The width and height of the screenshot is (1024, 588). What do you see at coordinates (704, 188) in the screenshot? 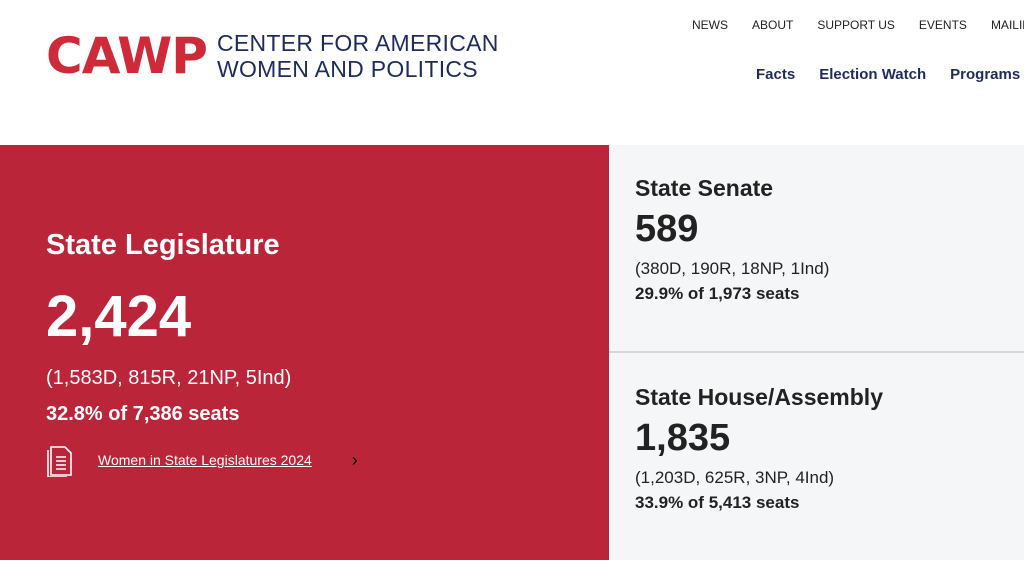
I see `senate-title: State Senate` at bounding box center [704, 188].